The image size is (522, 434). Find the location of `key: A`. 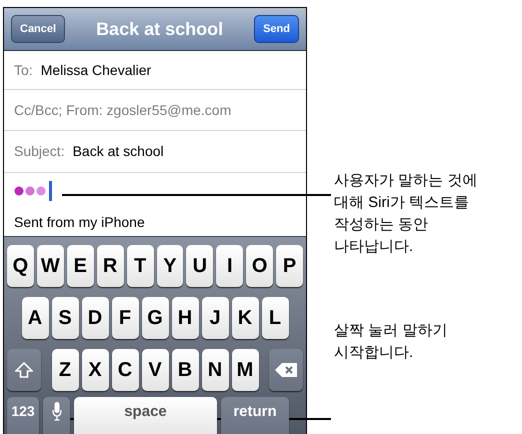

key: A is located at coordinates (35, 318).